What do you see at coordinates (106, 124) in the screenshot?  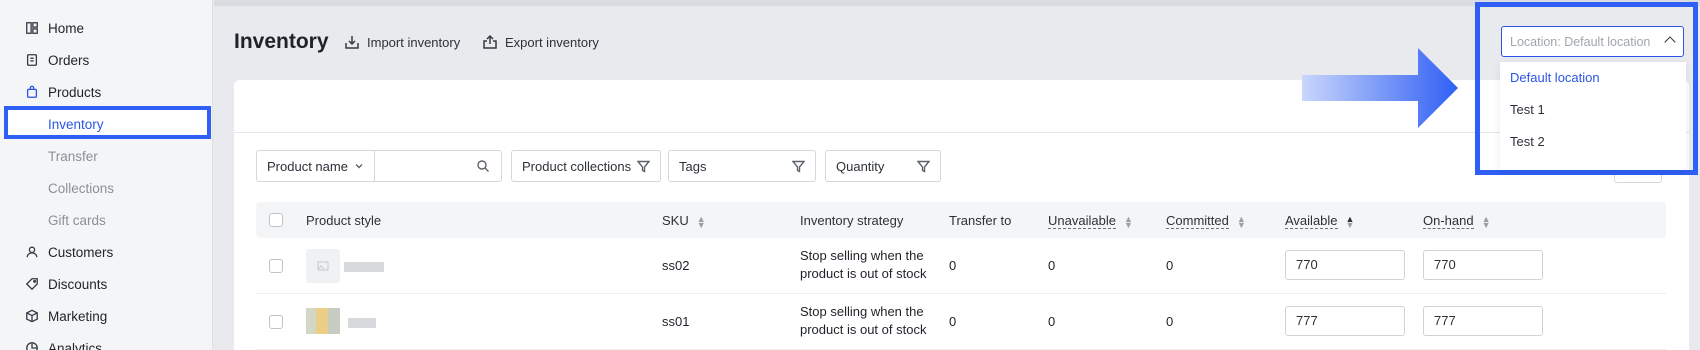 I see `sidebar-item-inventory: Inventory` at bounding box center [106, 124].